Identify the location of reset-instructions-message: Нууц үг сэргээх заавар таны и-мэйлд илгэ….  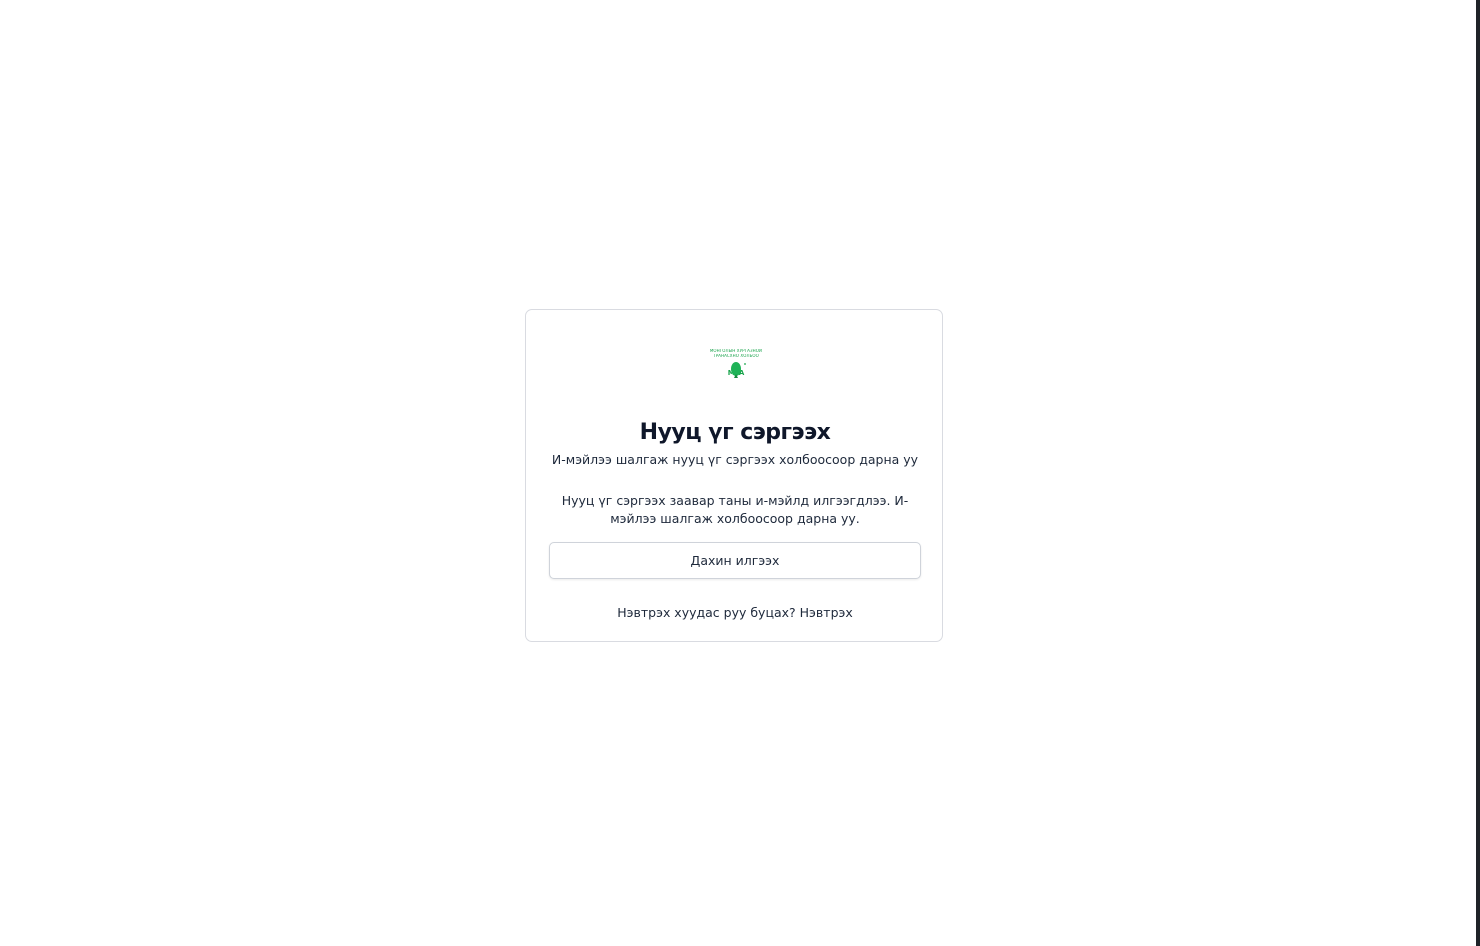
(735, 509).